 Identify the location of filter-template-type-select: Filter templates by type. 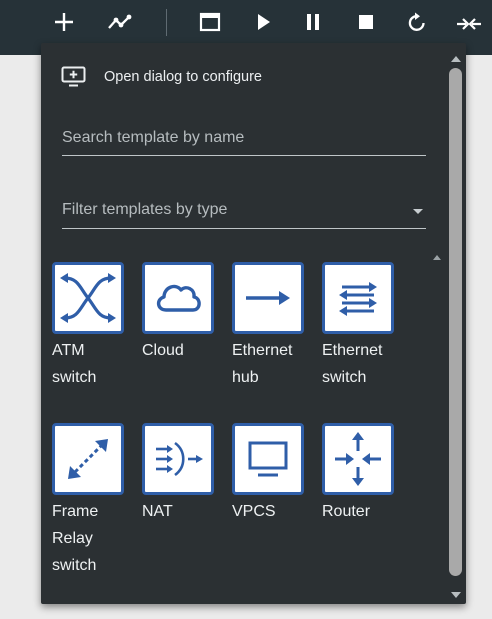
(244, 215).